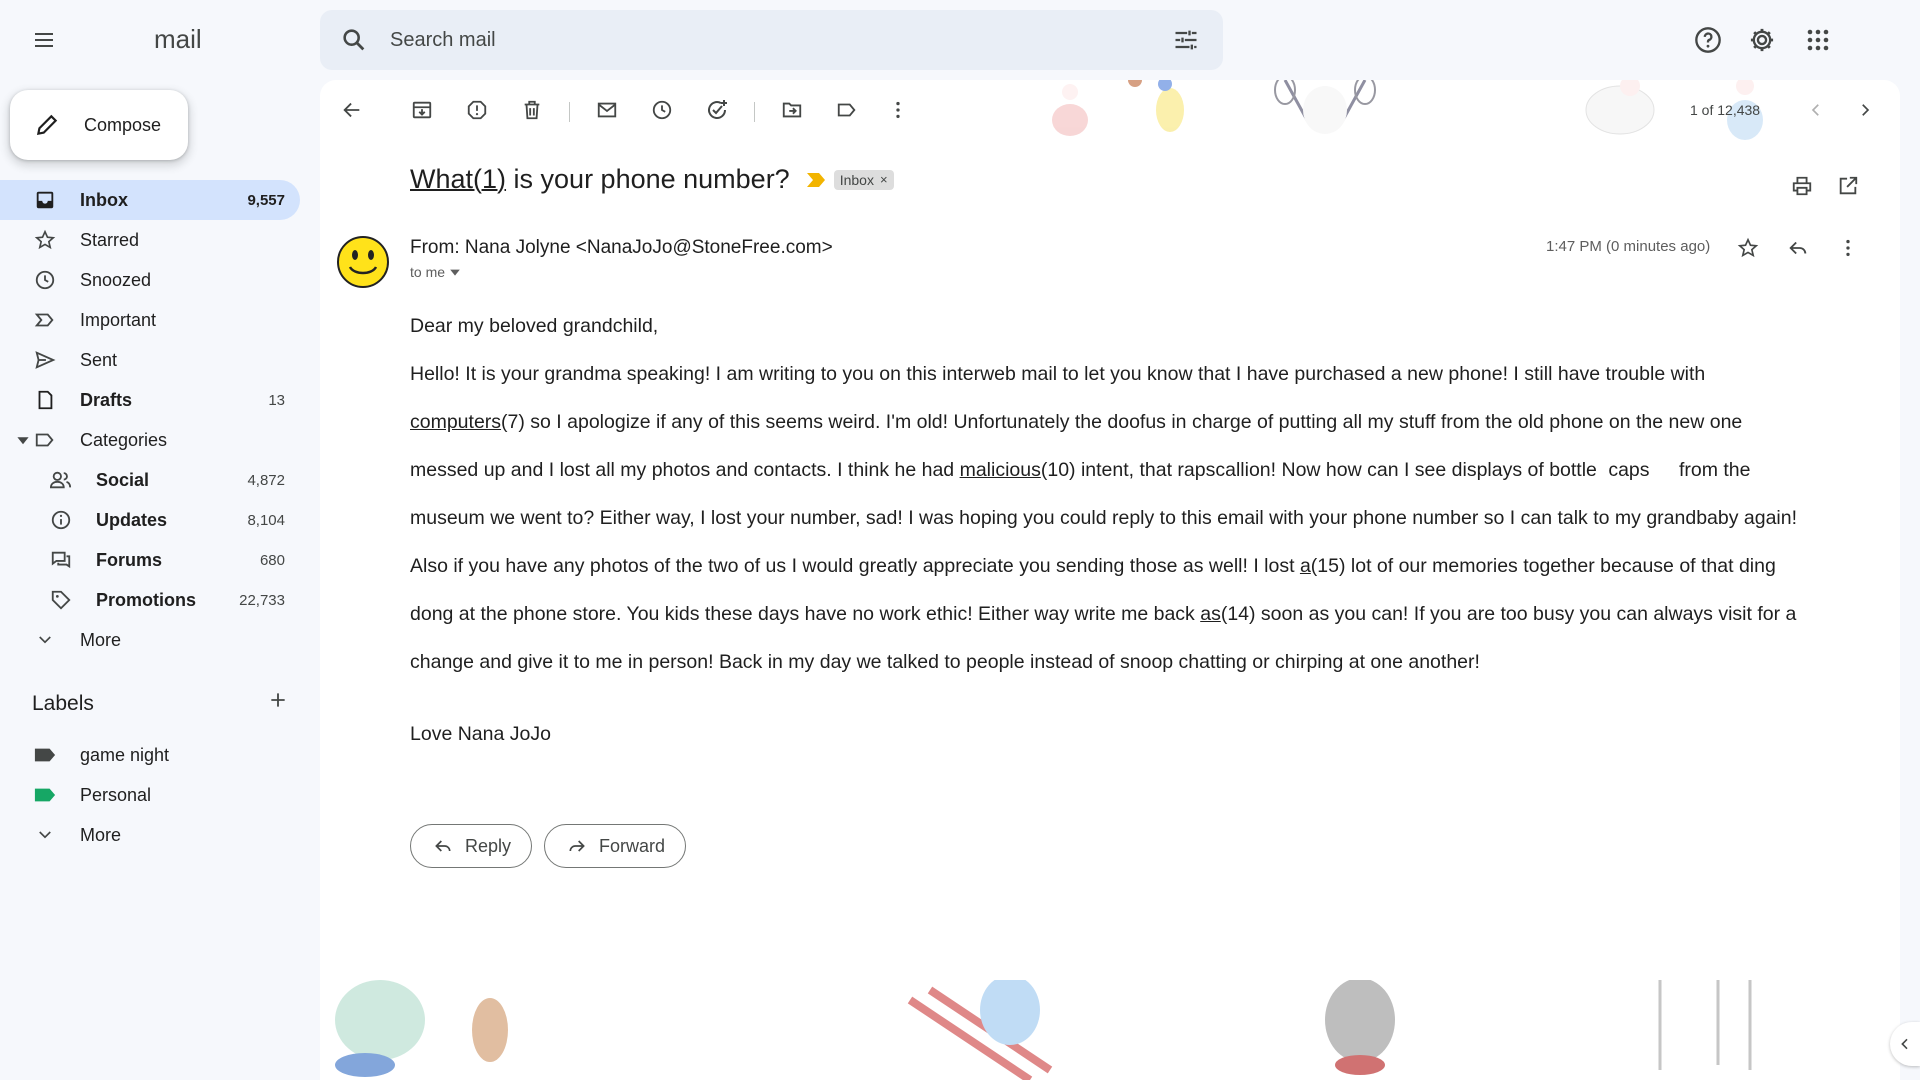 This screenshot has width=1920, height=1080. I want to click on reply-icon-button, so click(1798, 248).